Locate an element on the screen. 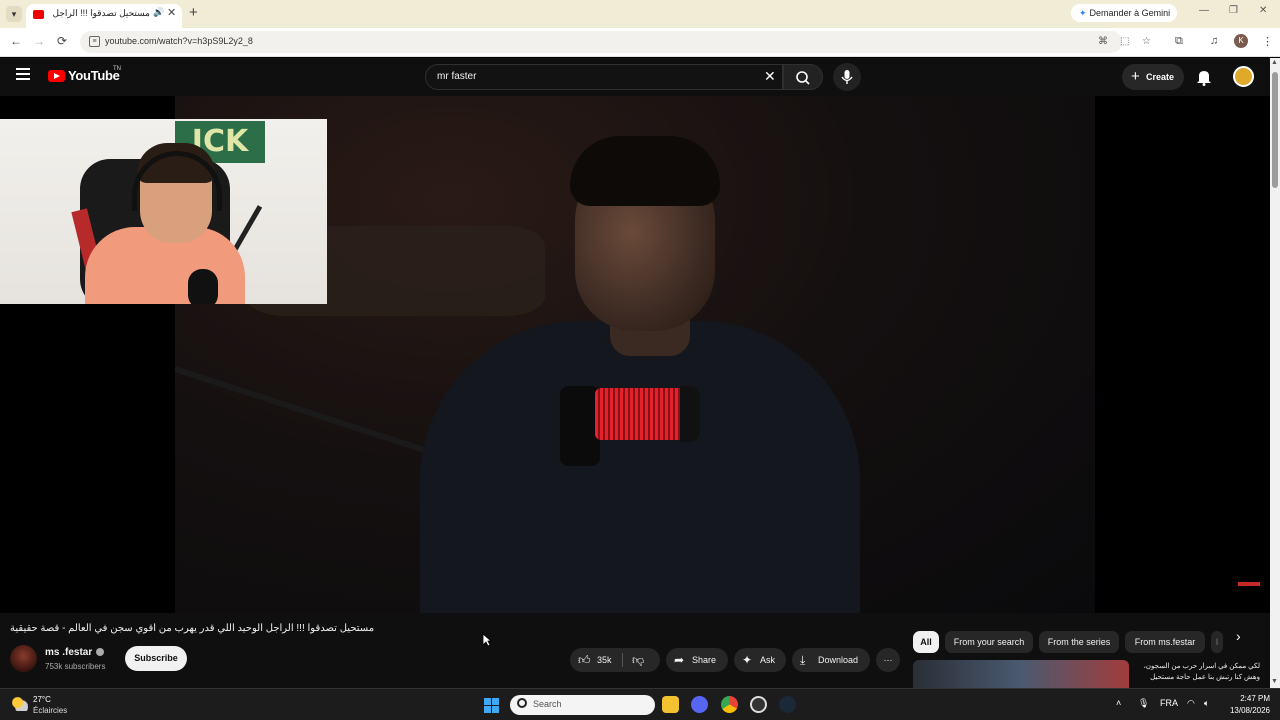 The image size is (1280, 720). steam-icon is located at coordinates (787, 704).